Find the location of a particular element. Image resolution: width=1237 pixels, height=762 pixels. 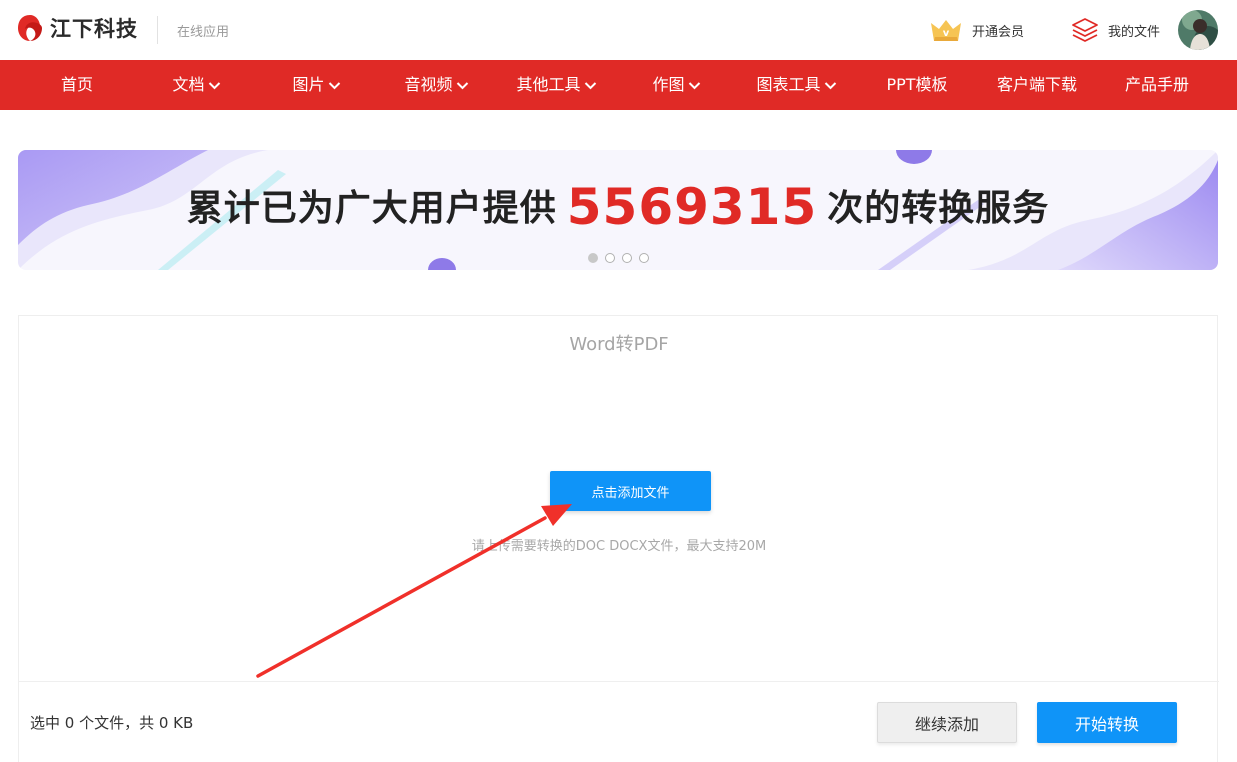

nav-item-document: 文档 is located at coordinates (196, 85).